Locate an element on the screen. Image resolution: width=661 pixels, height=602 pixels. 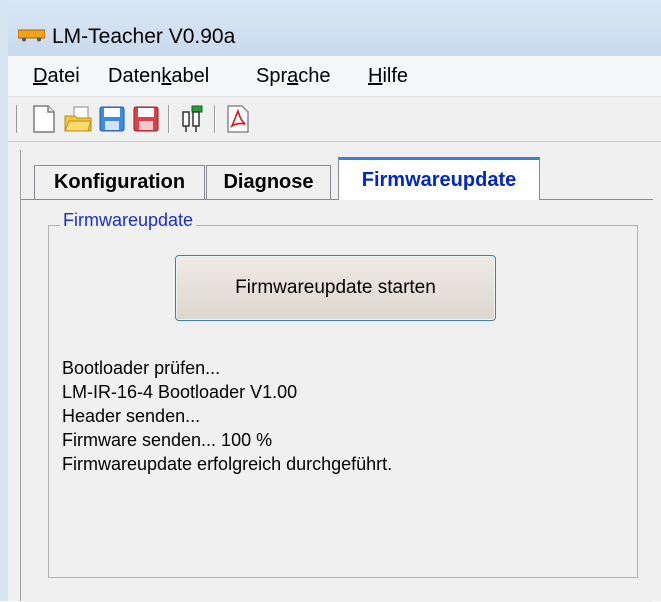
log-line: Firmware senden... 100 % is located at coordinates (167, 440).